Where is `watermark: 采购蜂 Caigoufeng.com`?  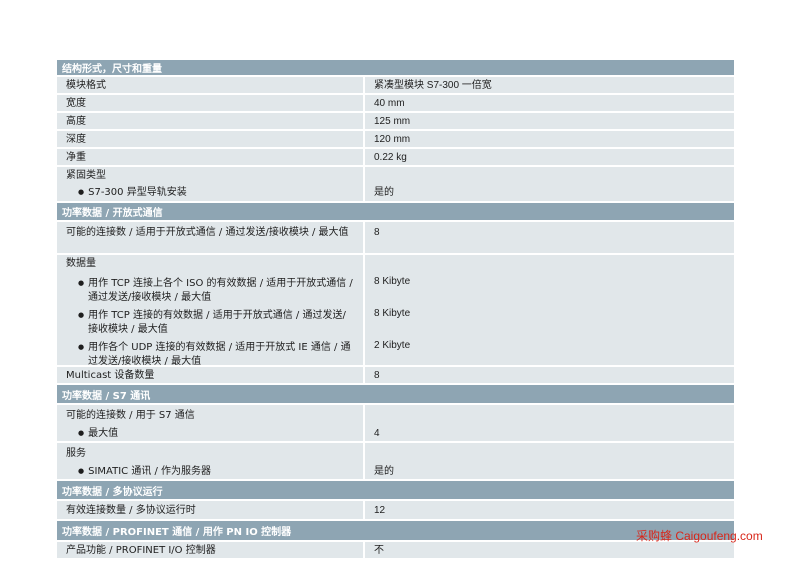 watermark: 采购蜂 Caigoufeng.com is located at coordinates (699, 536).